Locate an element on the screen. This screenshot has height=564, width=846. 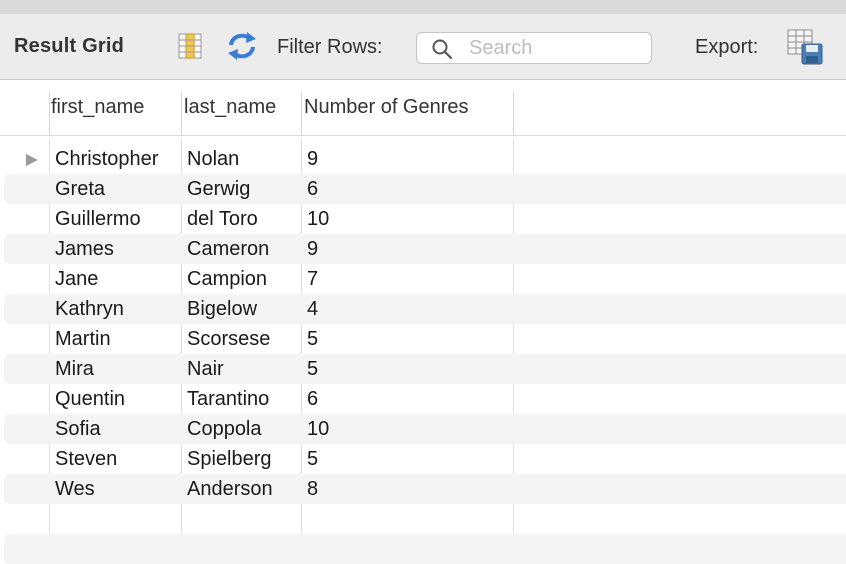
cell-last-name: Campion is located at coordinates (227, 279).